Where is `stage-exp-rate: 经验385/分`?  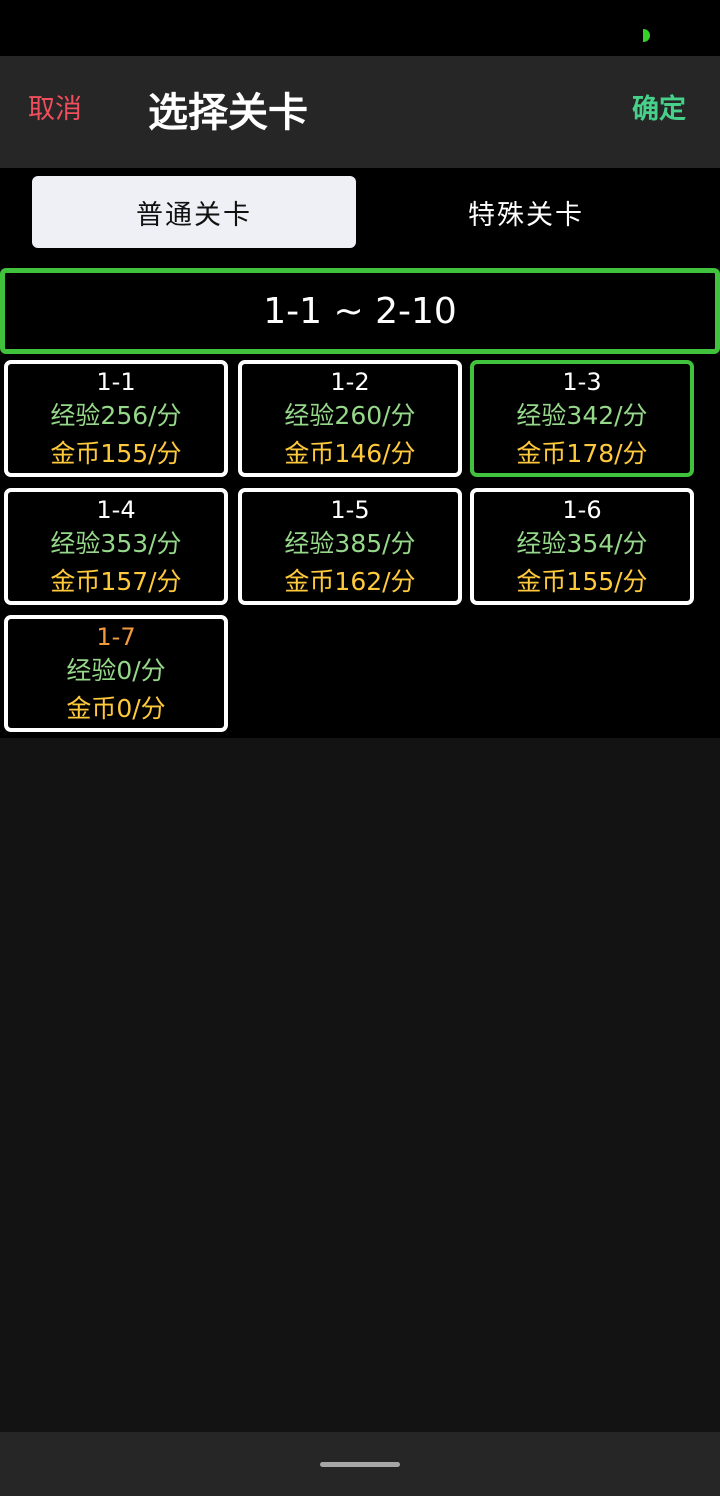 stage-exp-rate: 经验385/分 is located at coordinates (350, 543).